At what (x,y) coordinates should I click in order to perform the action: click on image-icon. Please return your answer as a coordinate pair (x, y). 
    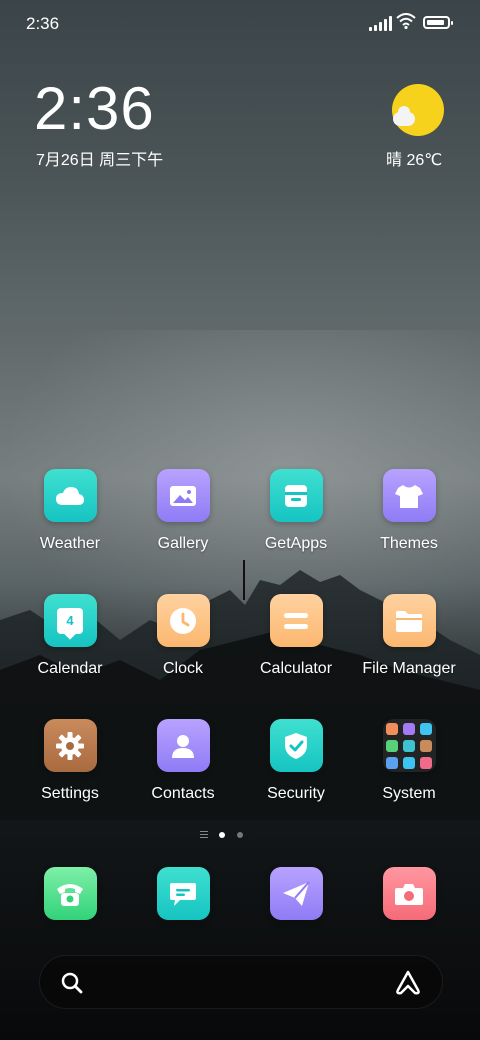
    Looking at the image, I should click on (183, 495).